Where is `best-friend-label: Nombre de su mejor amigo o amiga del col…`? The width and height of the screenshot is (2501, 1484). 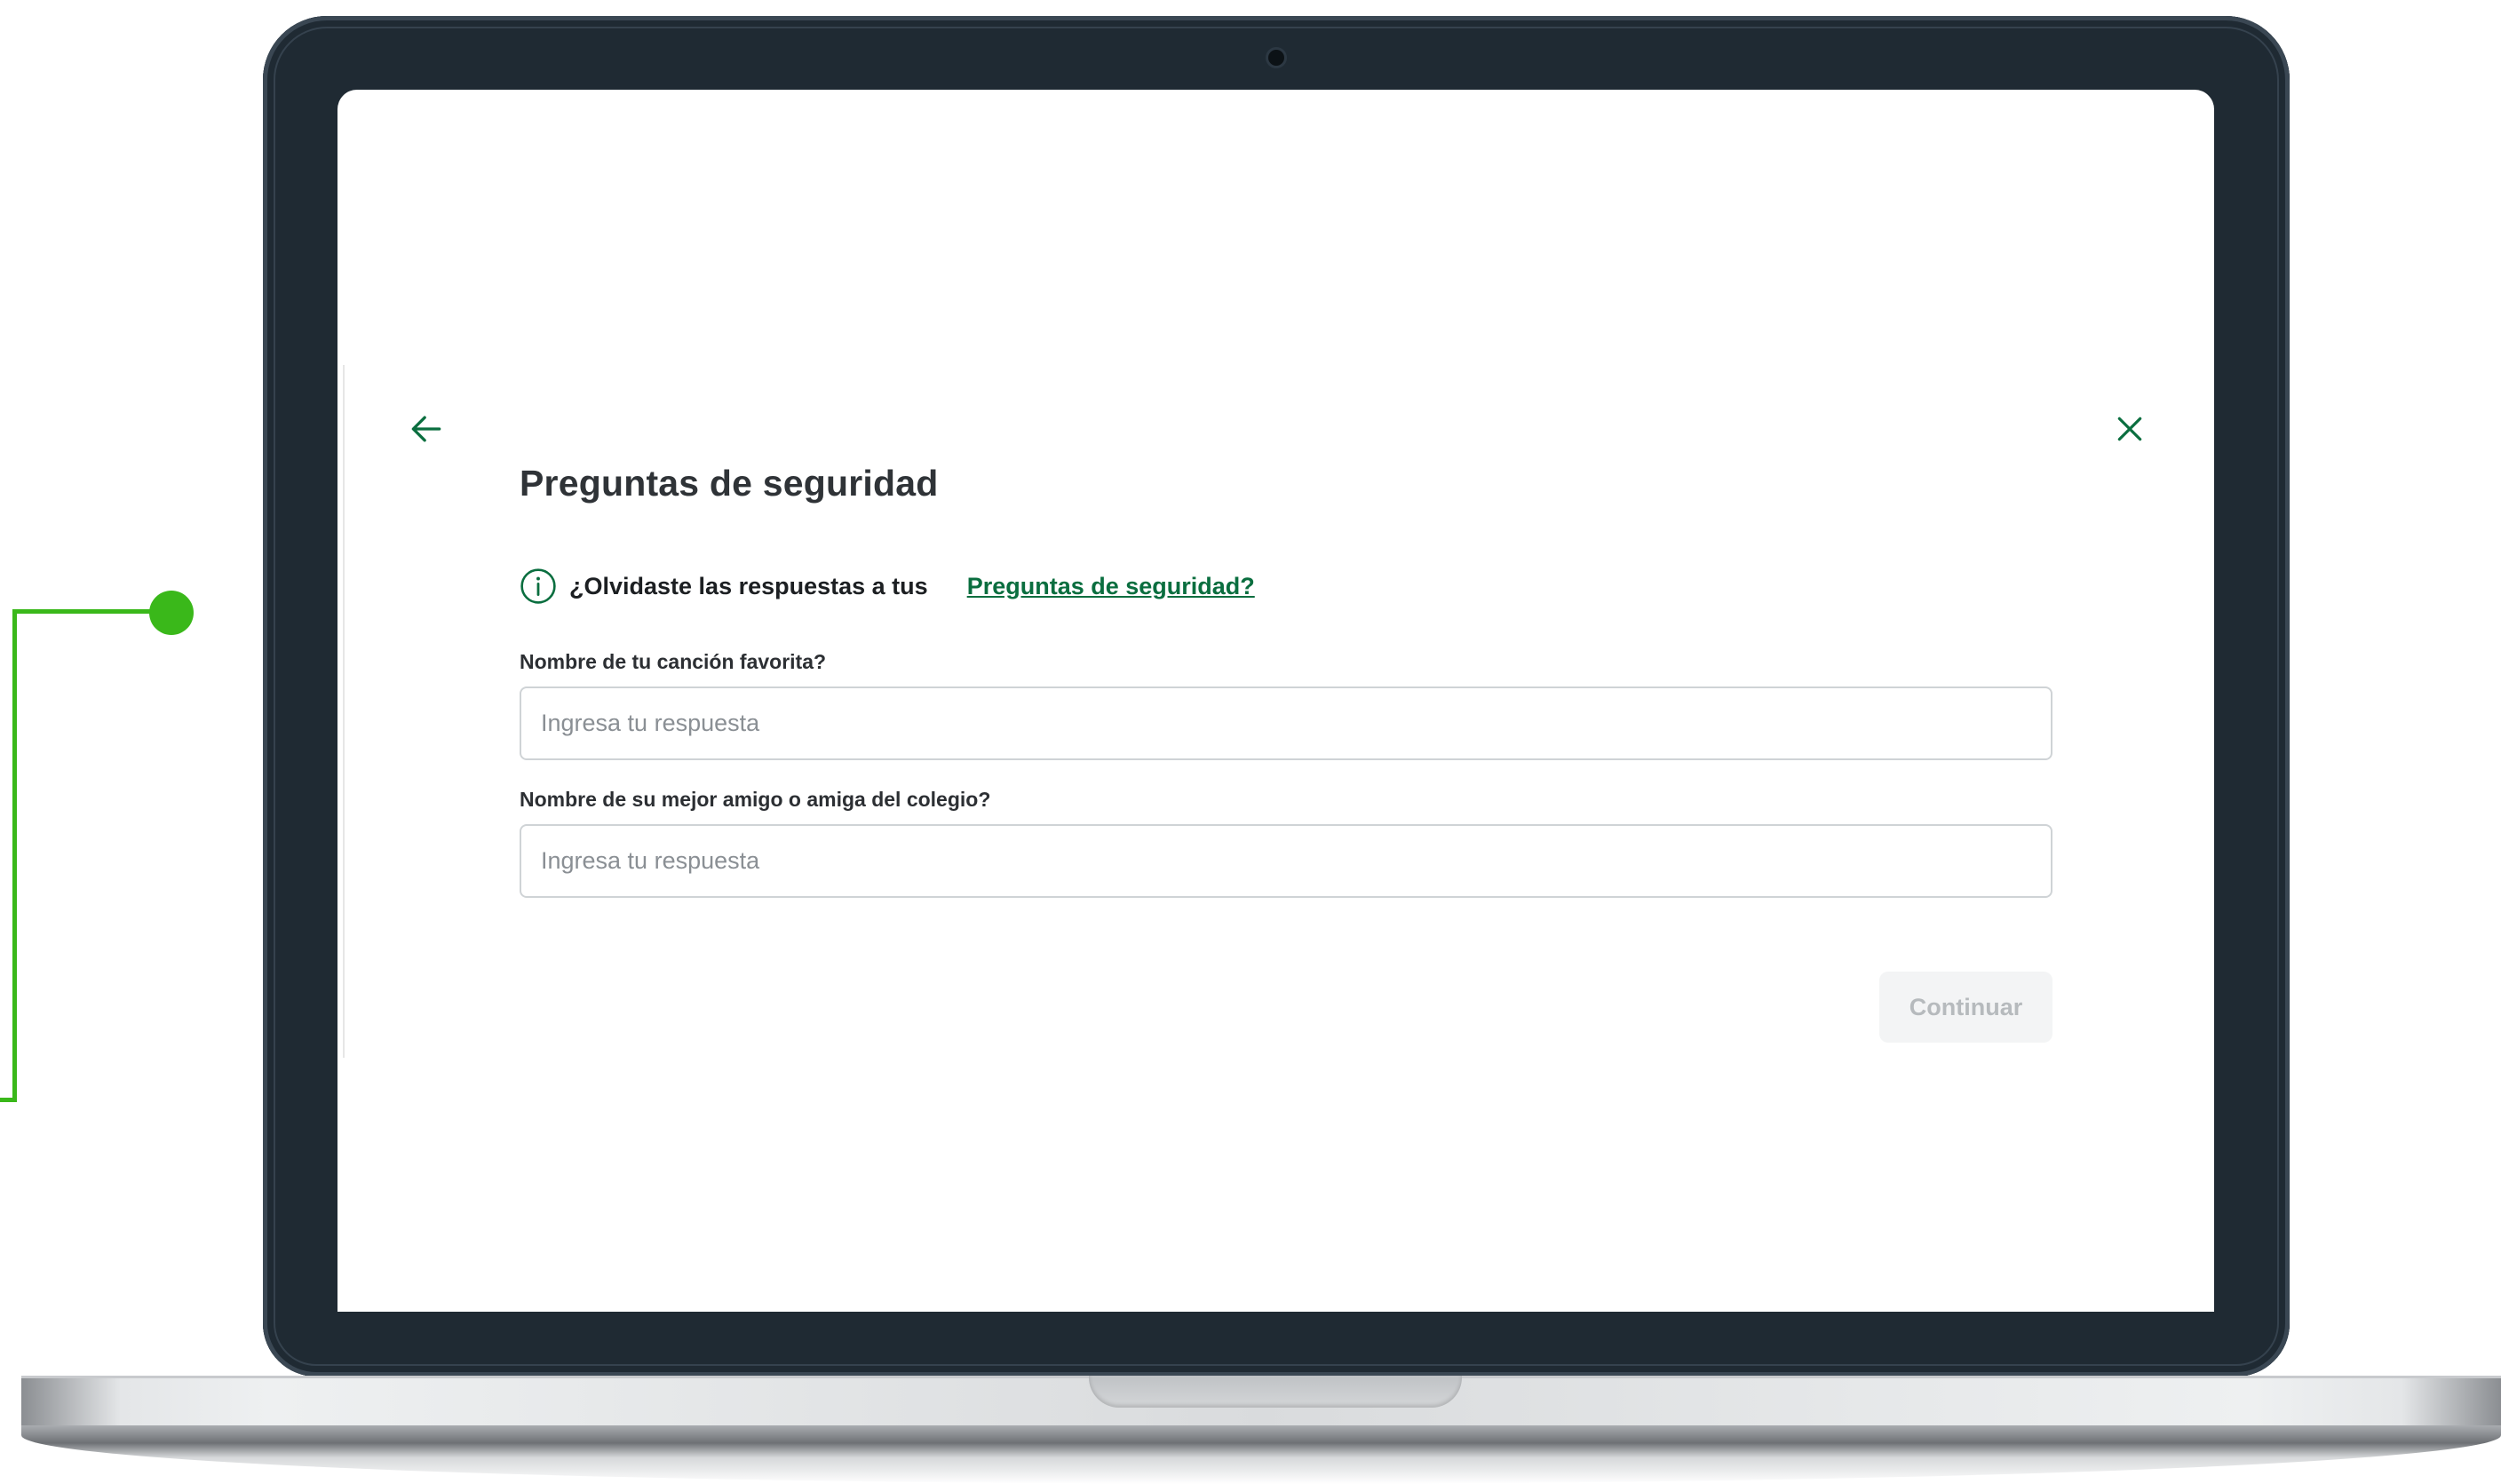
best-friend-label: Nombre de su mejor amigo o amiga del col… is located at coordinates (756, 799).